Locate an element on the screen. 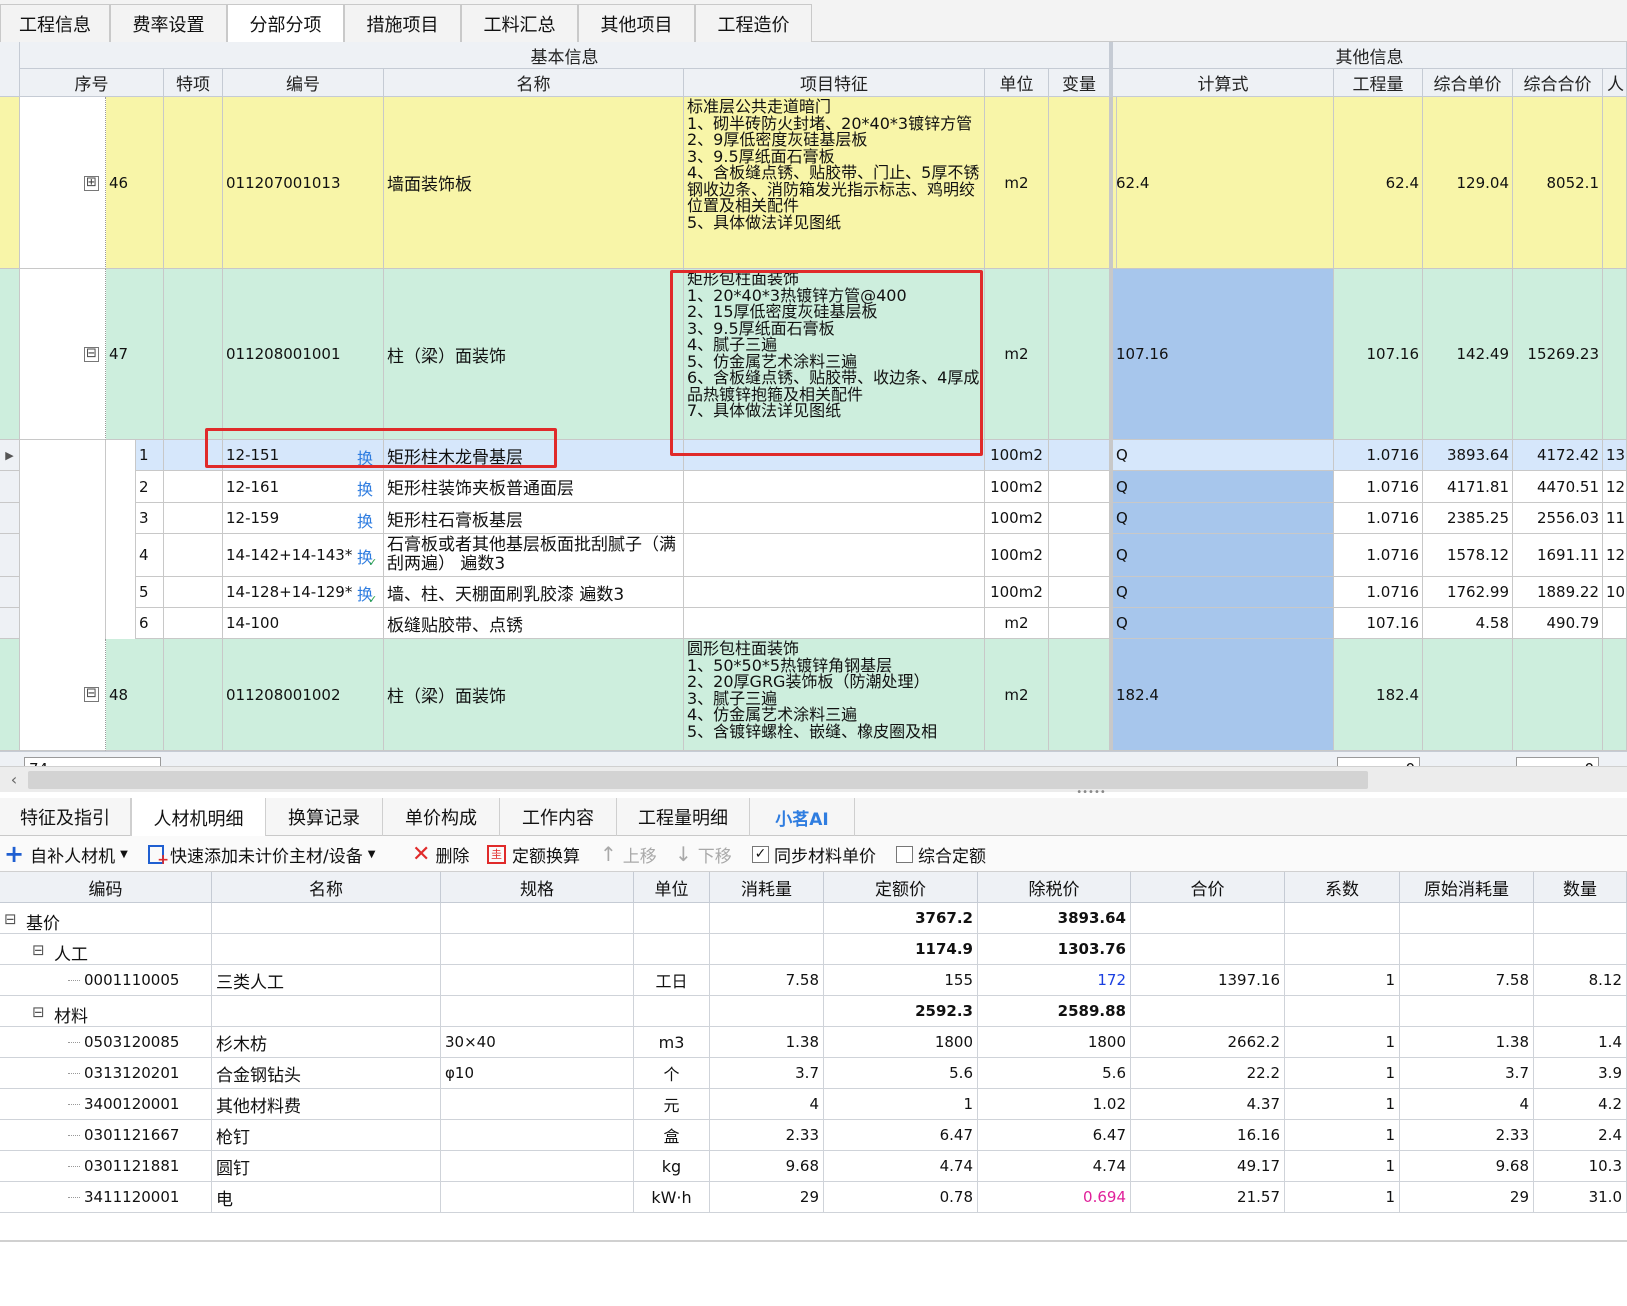 Image resolution: width=1627 pixels, height=1306 pixels. col-header-name: 名称 is located at coordinates (534, 83).